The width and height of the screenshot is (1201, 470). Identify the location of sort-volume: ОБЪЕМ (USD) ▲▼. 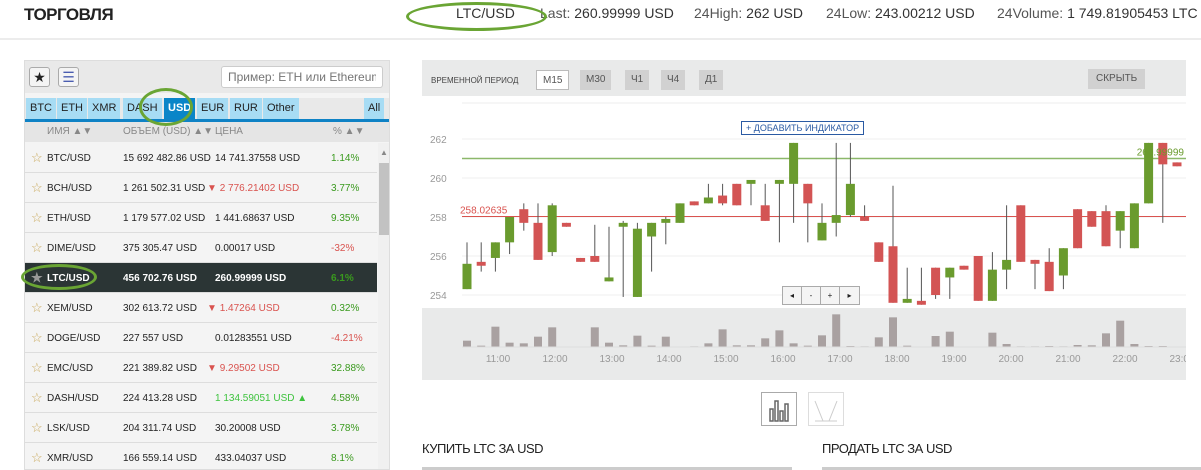
(168, 131).